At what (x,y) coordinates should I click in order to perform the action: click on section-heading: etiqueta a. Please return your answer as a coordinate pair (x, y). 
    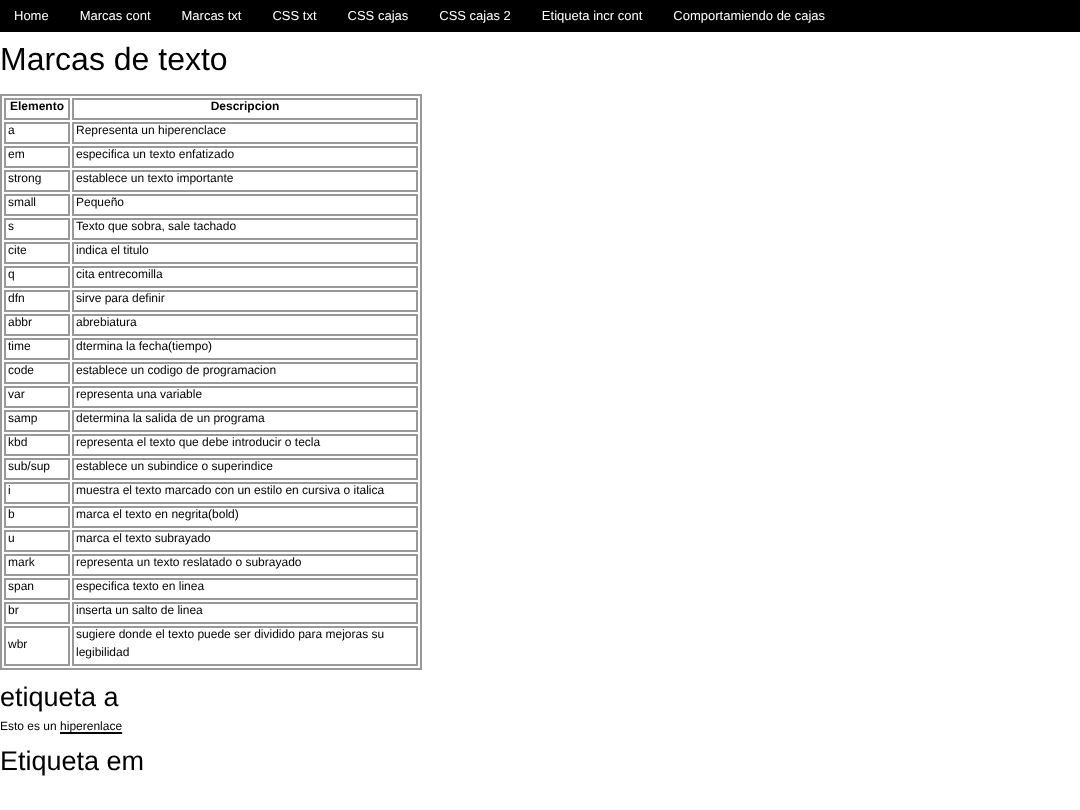
    Looking at the image, I should click on (60, 698).